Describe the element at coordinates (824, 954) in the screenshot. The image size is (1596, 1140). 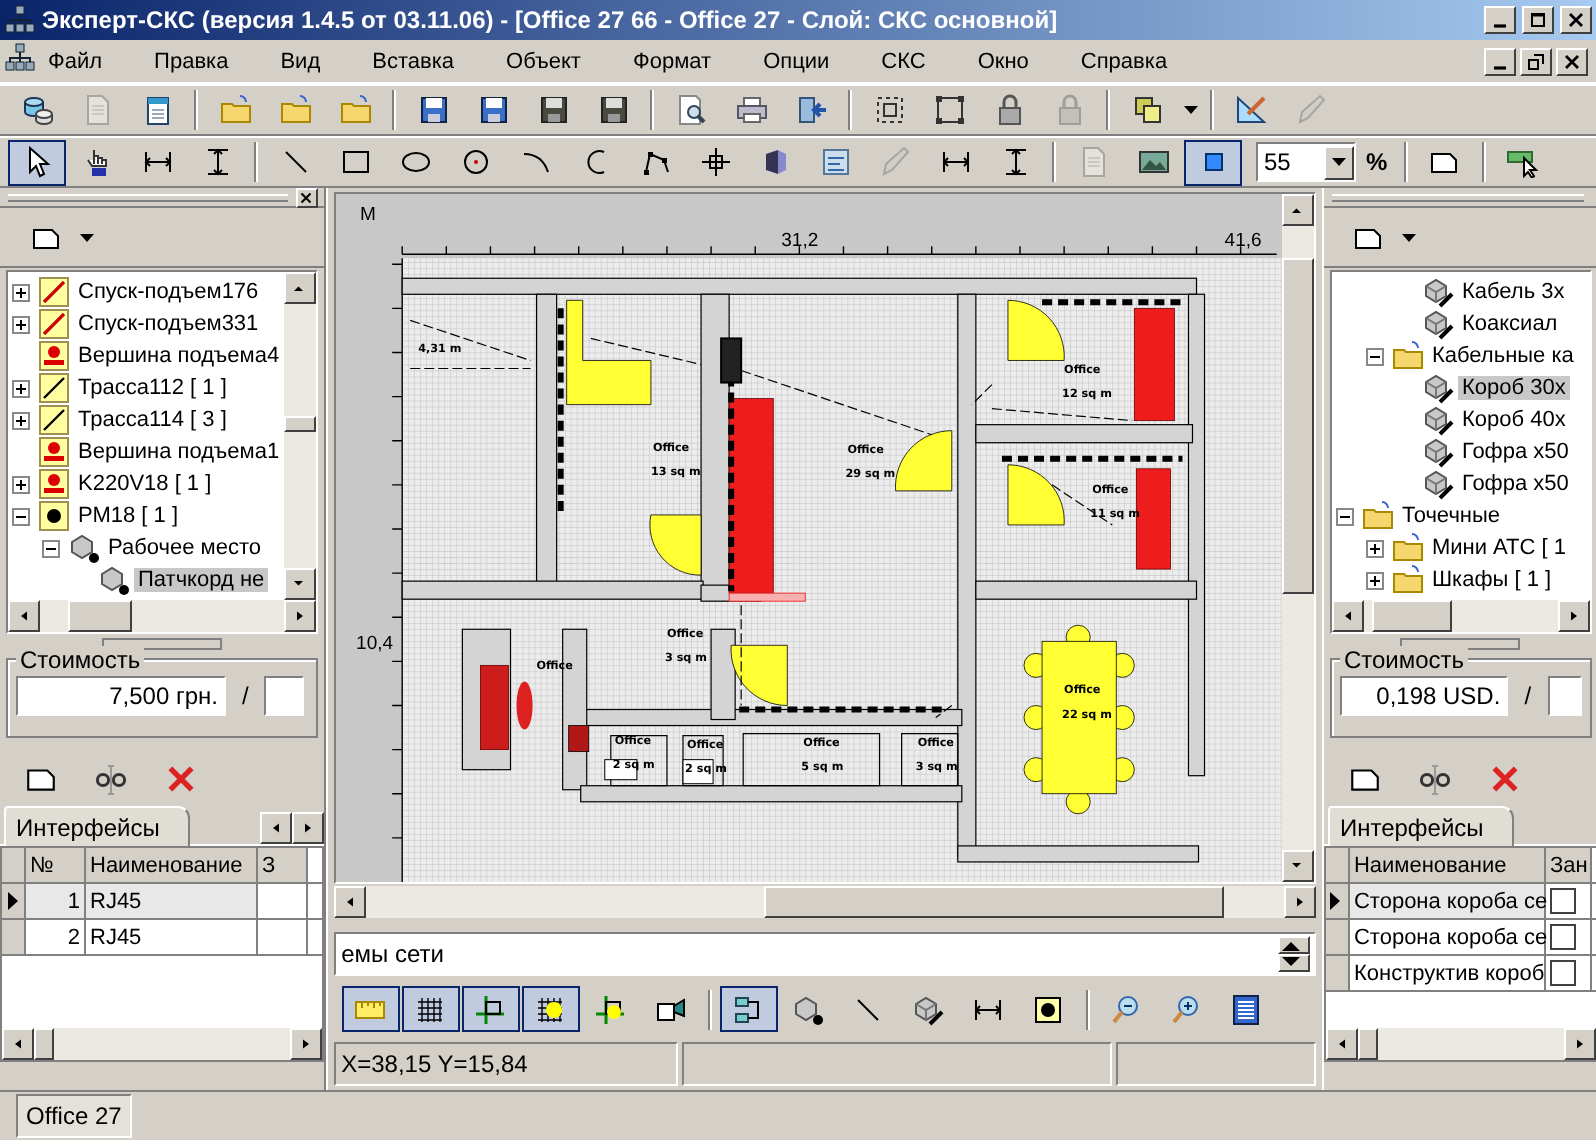
I see `command-field: емы сети` at that location.